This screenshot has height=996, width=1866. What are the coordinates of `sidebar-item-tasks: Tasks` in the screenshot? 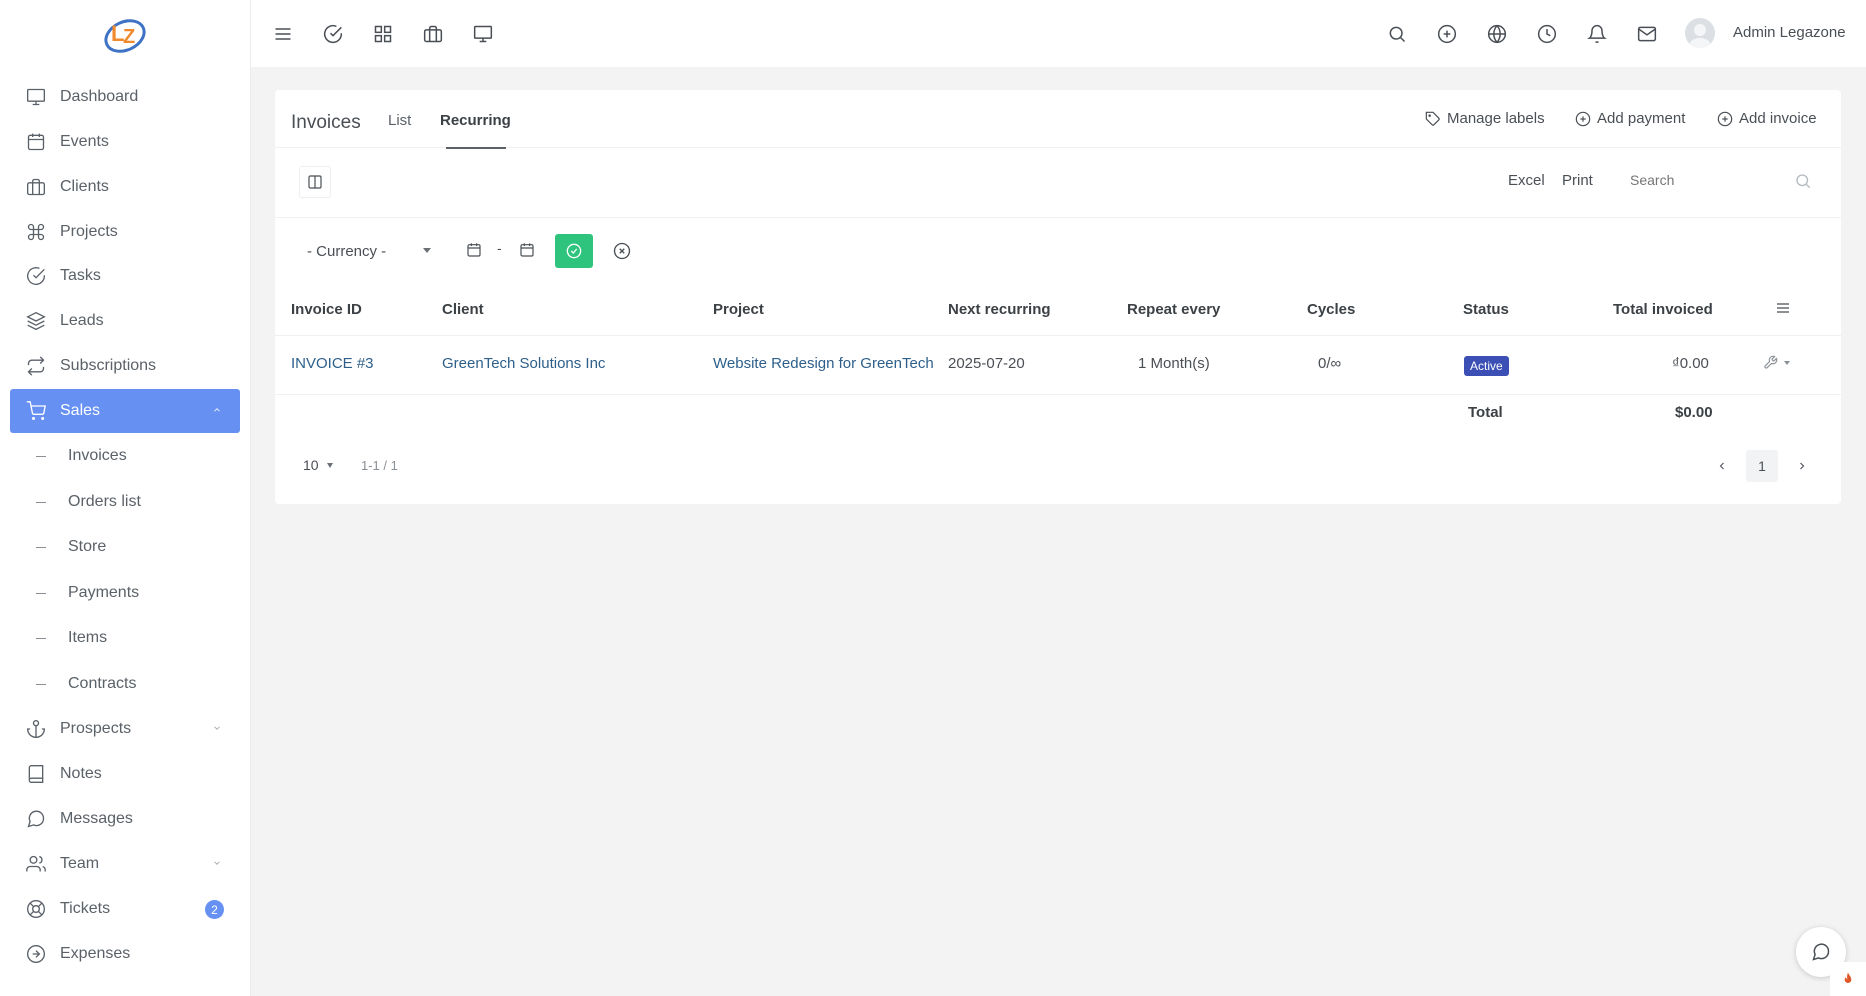 It's located at (125, 276).